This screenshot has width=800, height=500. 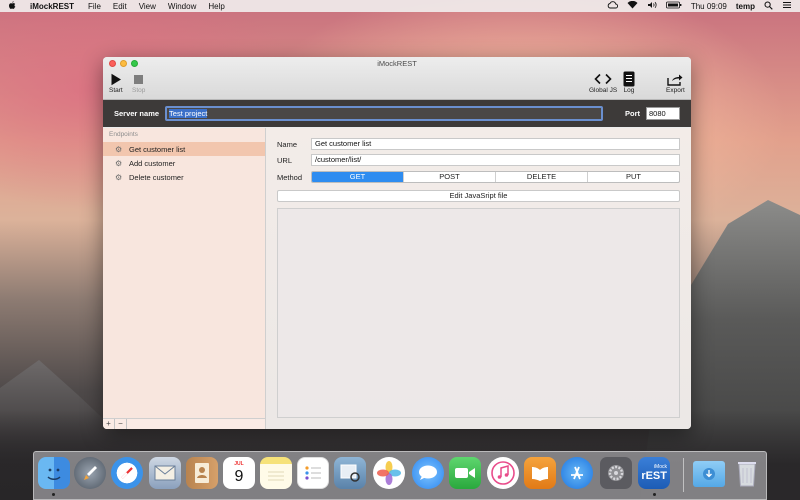 I want to click on endpoints-header: Endpoints, so click(x=123, y=134).